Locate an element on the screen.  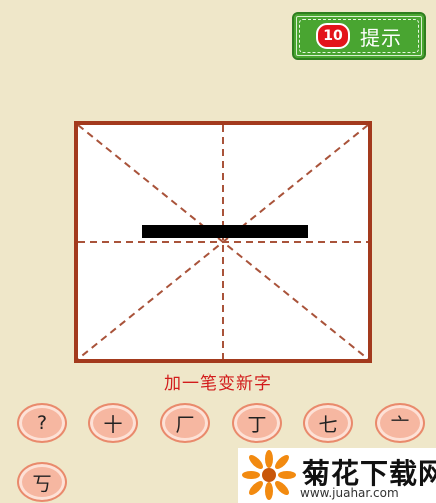
hint-button: 10 提示 is located at coordinates (359, 36).